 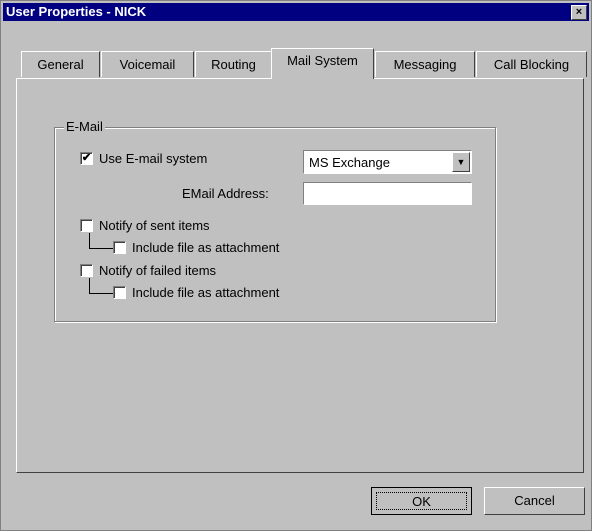 I want to click on tab-voicemail: Voicemail, so click(x=147, y=64).